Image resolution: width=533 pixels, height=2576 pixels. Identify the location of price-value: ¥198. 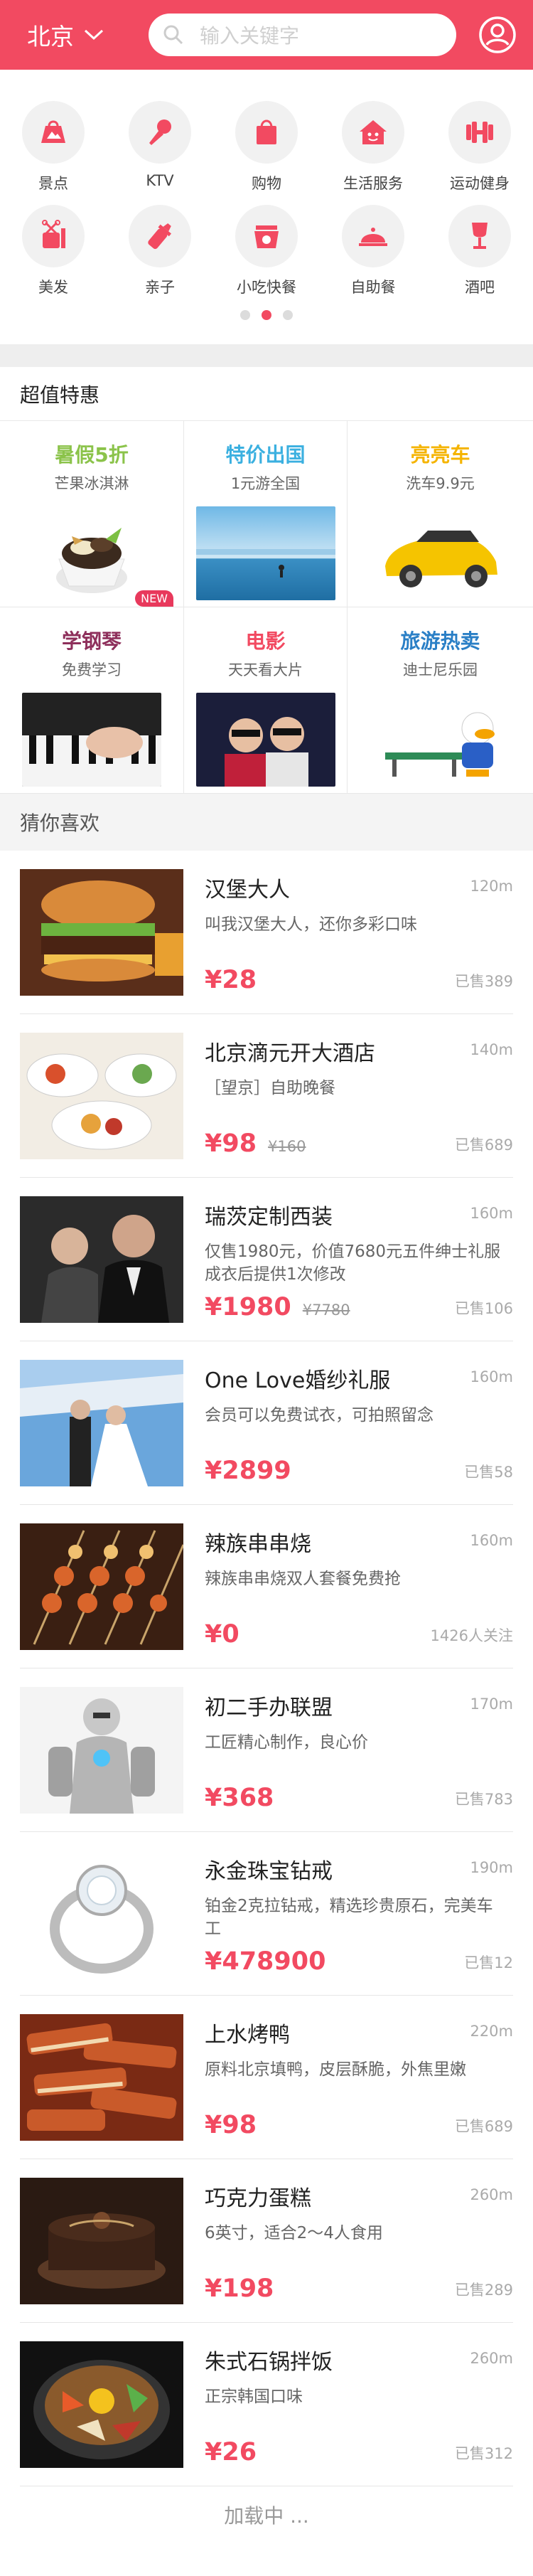
(239, 2288).